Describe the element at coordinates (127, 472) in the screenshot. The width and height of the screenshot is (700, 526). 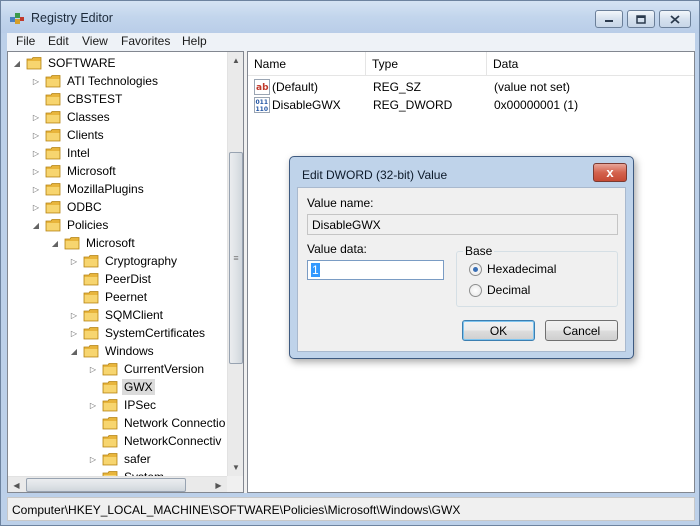
I see `tree-node: System` at that location.